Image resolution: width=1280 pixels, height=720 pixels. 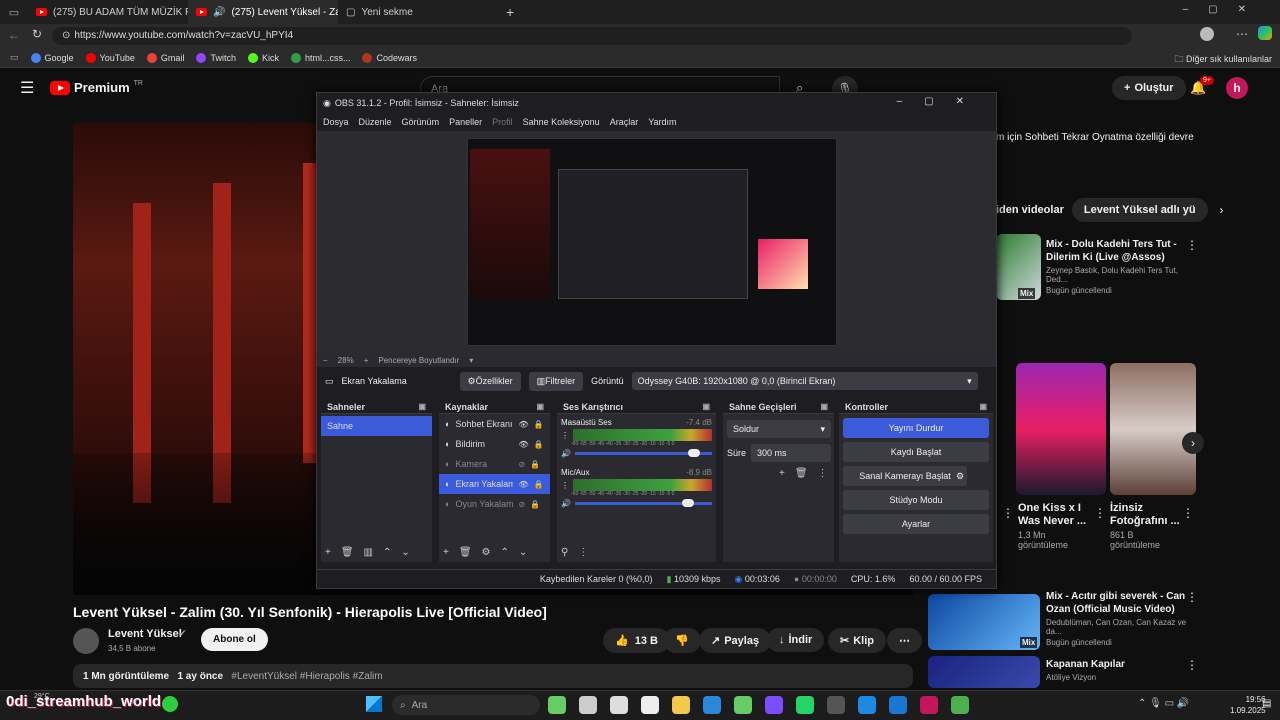 What do you see at coordinates (494, 444) in the screenshot?
I see `source-item: ◐ Bildirim 👁 🔒` at bounding box center [494, 444].